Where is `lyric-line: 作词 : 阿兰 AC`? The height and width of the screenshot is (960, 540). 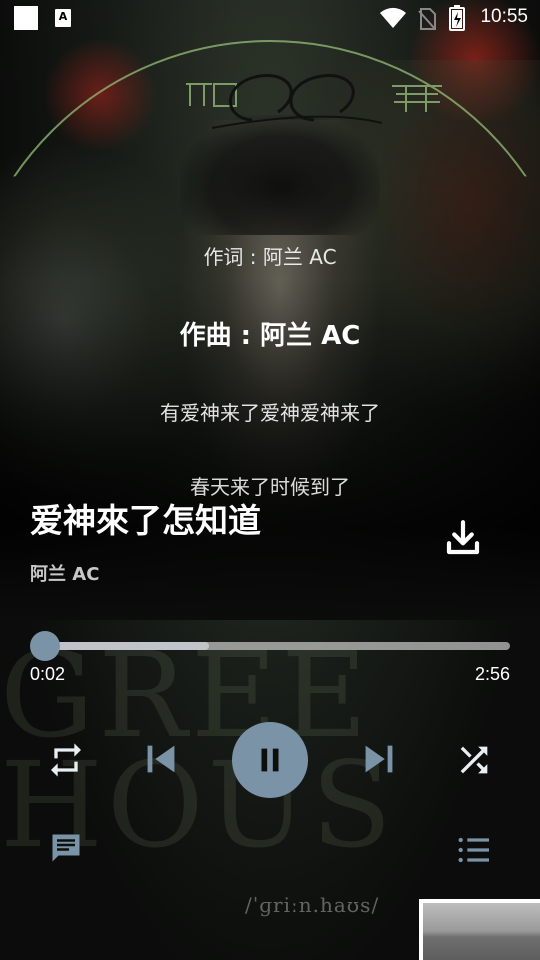
lyric-line: 作词 : 阿兰 AC is located at coordinates (270, 255).